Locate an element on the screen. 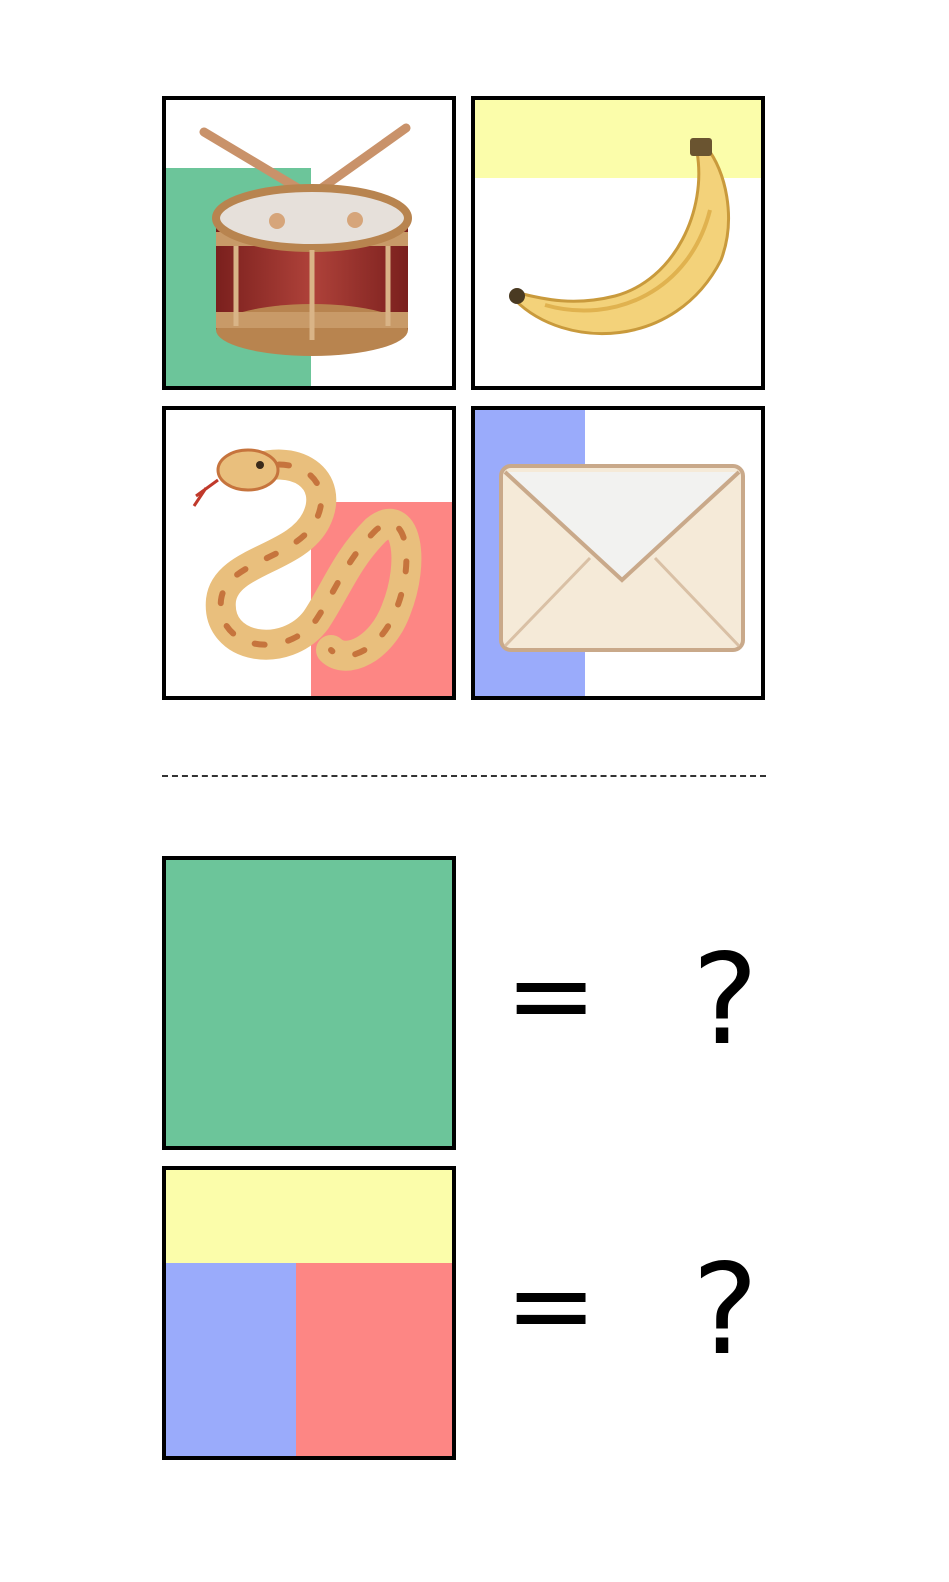 The width and height of the screenshot is (949, 1582). snake-icon is located at coordinates (307, 559).